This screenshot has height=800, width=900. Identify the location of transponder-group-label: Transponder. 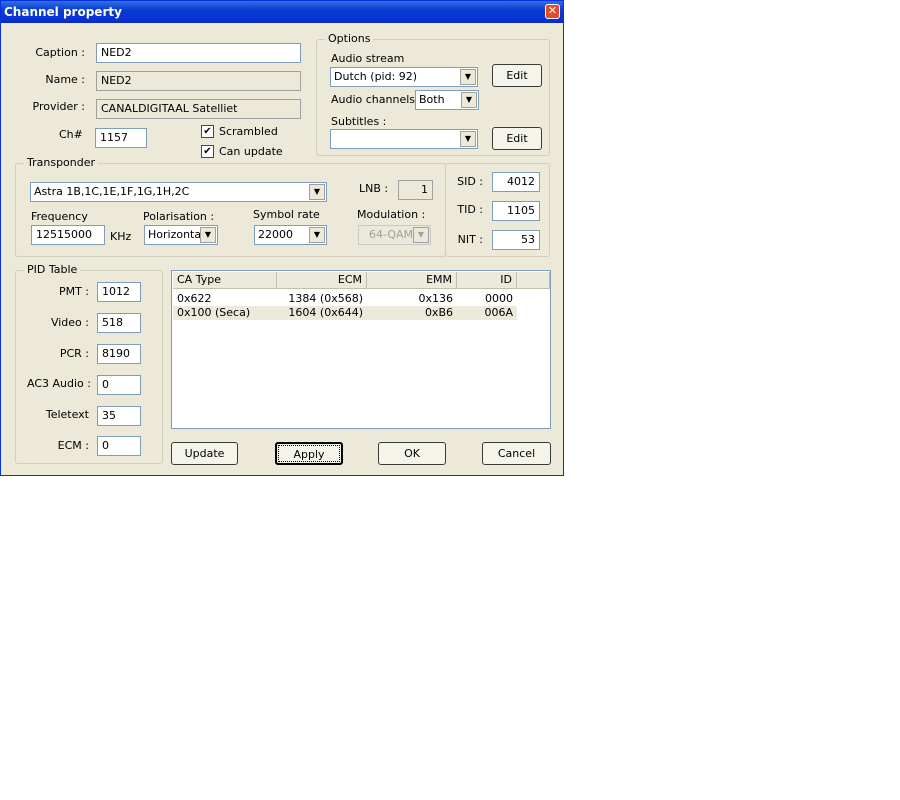
(61, 162).